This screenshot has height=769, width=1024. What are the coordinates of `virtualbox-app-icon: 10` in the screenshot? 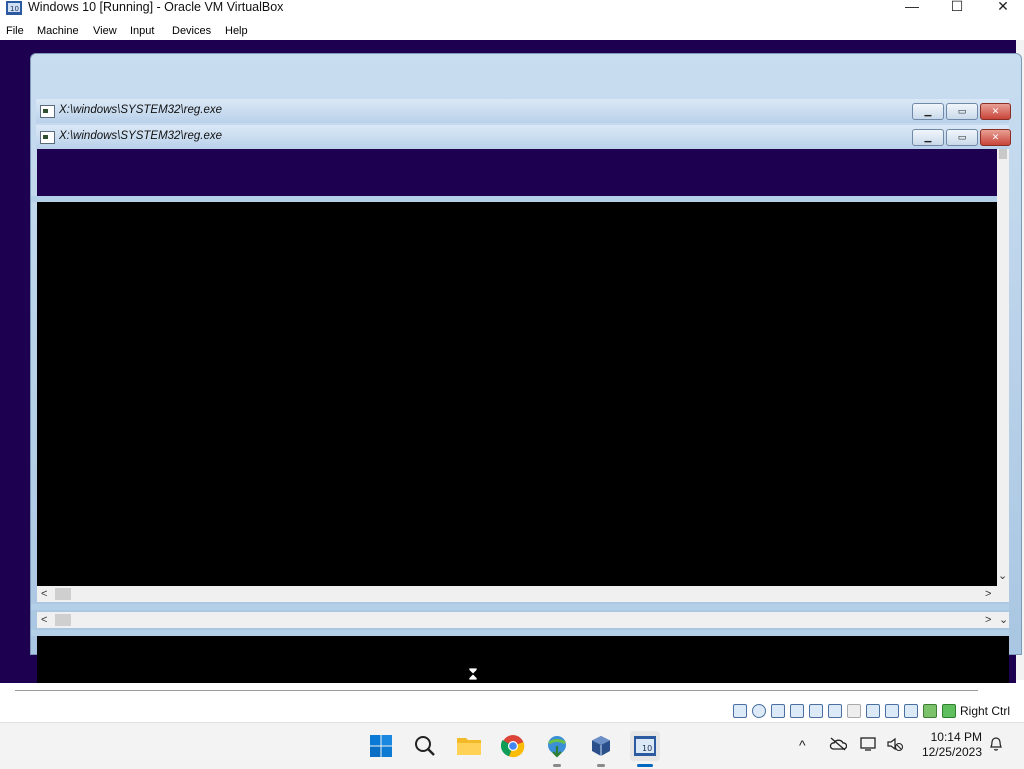 It's located at (14, 8).